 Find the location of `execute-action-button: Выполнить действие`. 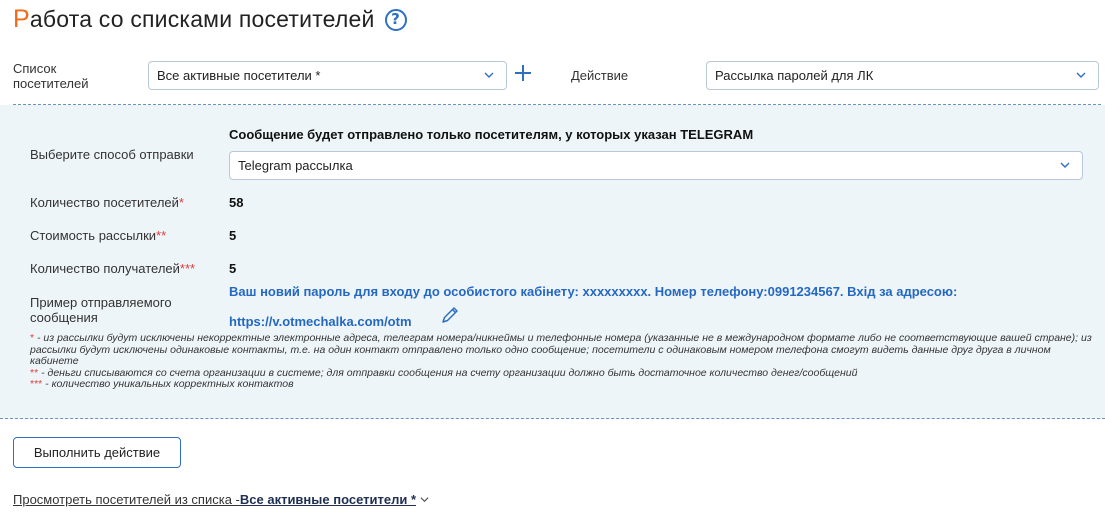

execute-action-button: Выполнить действие is located at coordinates (97, 452).